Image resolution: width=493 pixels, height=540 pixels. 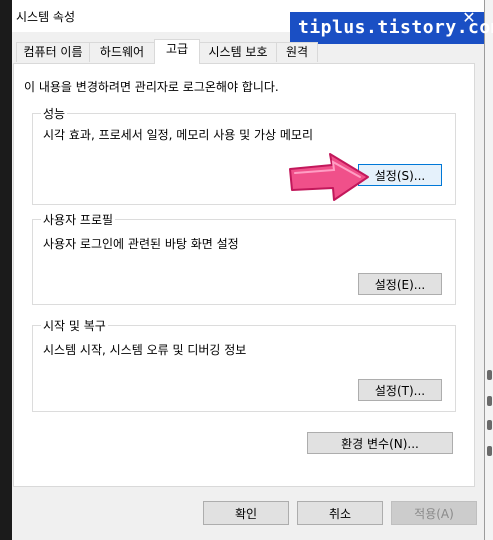 What do you see at coordinates (177, 51) in the screenshot?
I see `tab-advanced: 고급` at bounding box center [177, 51].